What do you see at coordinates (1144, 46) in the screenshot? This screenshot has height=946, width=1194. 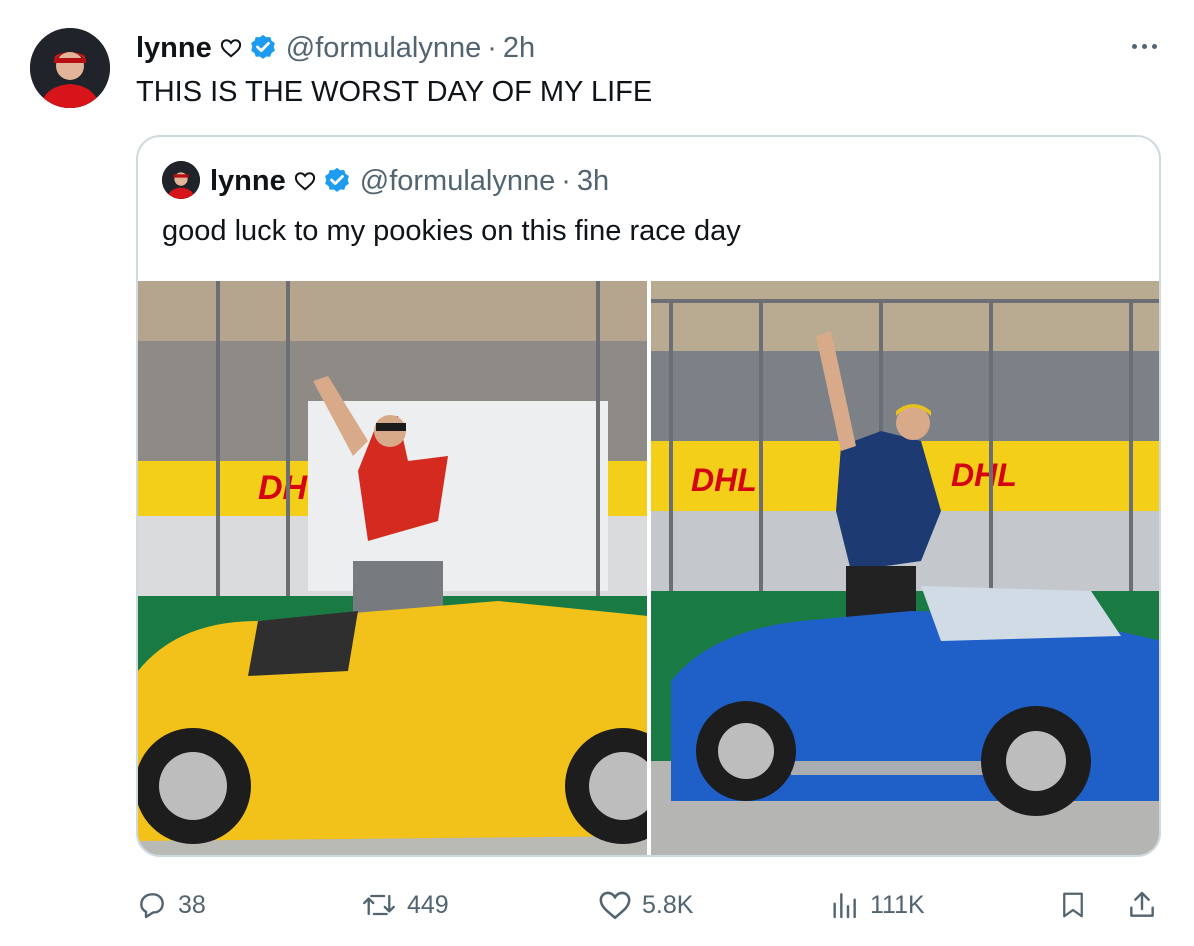 I see `more-options-icon` at bounding box center [1144, 46].